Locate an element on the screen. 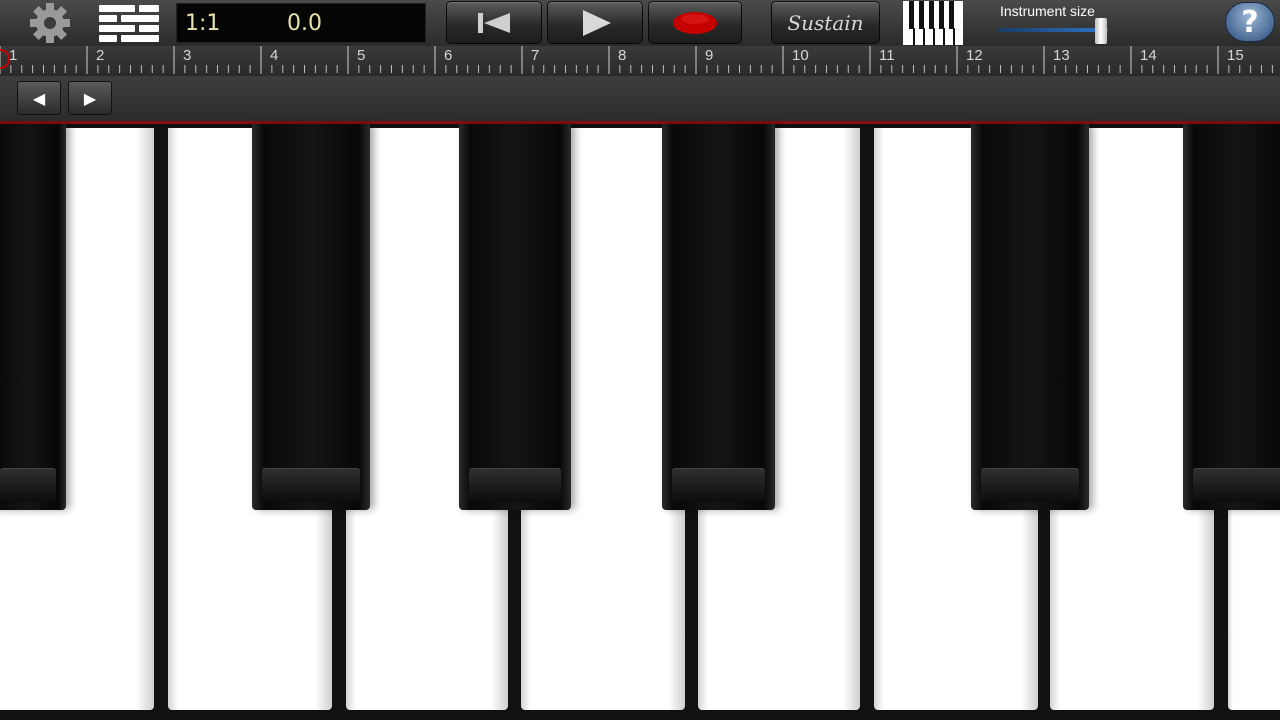 Image resolution: width=1280 pixels, height=720 pixels. record-button is located at coordinates (695, 22).